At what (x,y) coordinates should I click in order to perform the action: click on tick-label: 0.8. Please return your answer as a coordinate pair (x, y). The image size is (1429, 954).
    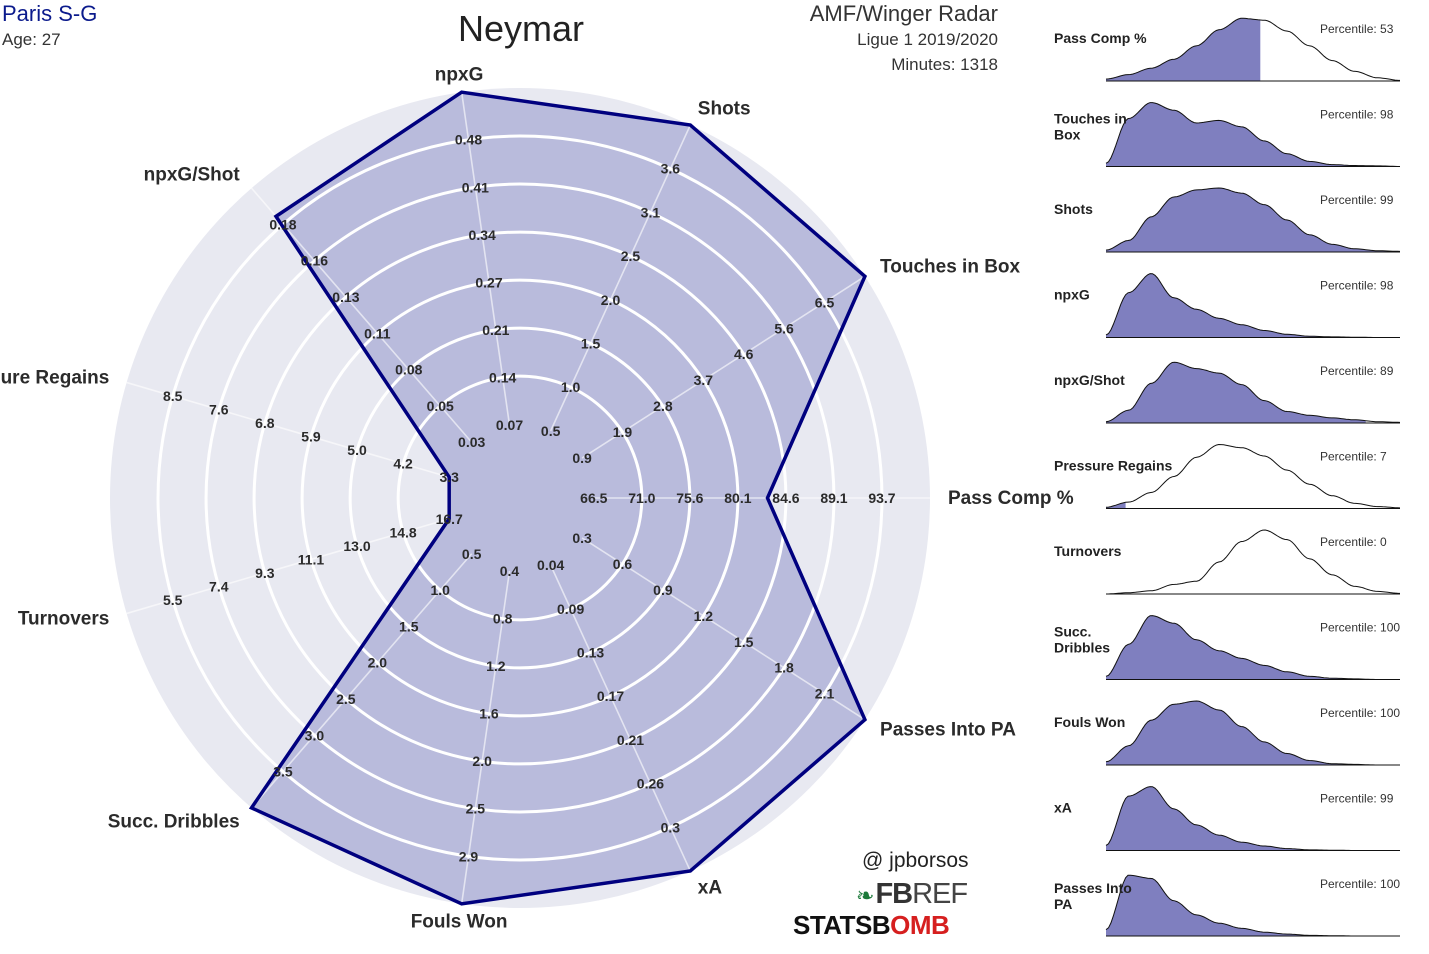
    Looking at the image, I should click on (503, 619).